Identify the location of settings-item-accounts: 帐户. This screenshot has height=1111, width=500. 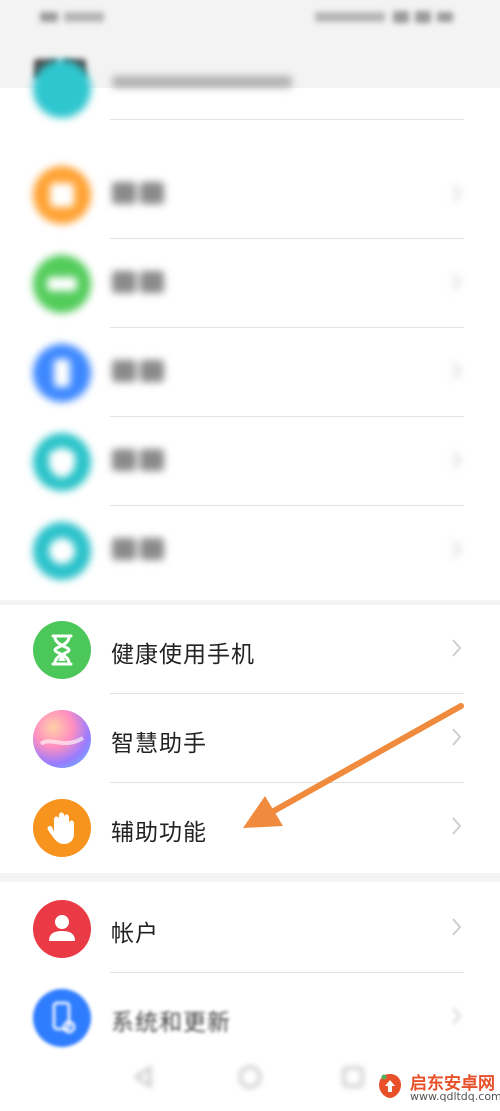
(250, 928).